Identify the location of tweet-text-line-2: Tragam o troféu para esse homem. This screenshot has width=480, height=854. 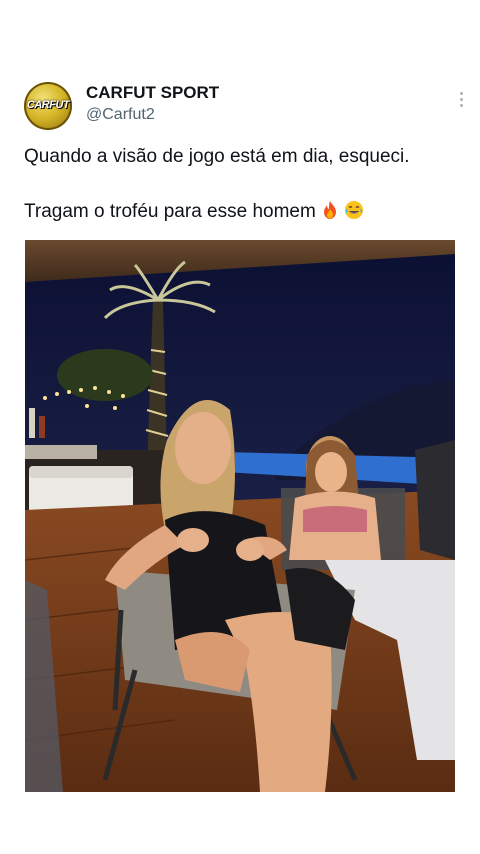
(170, 211).